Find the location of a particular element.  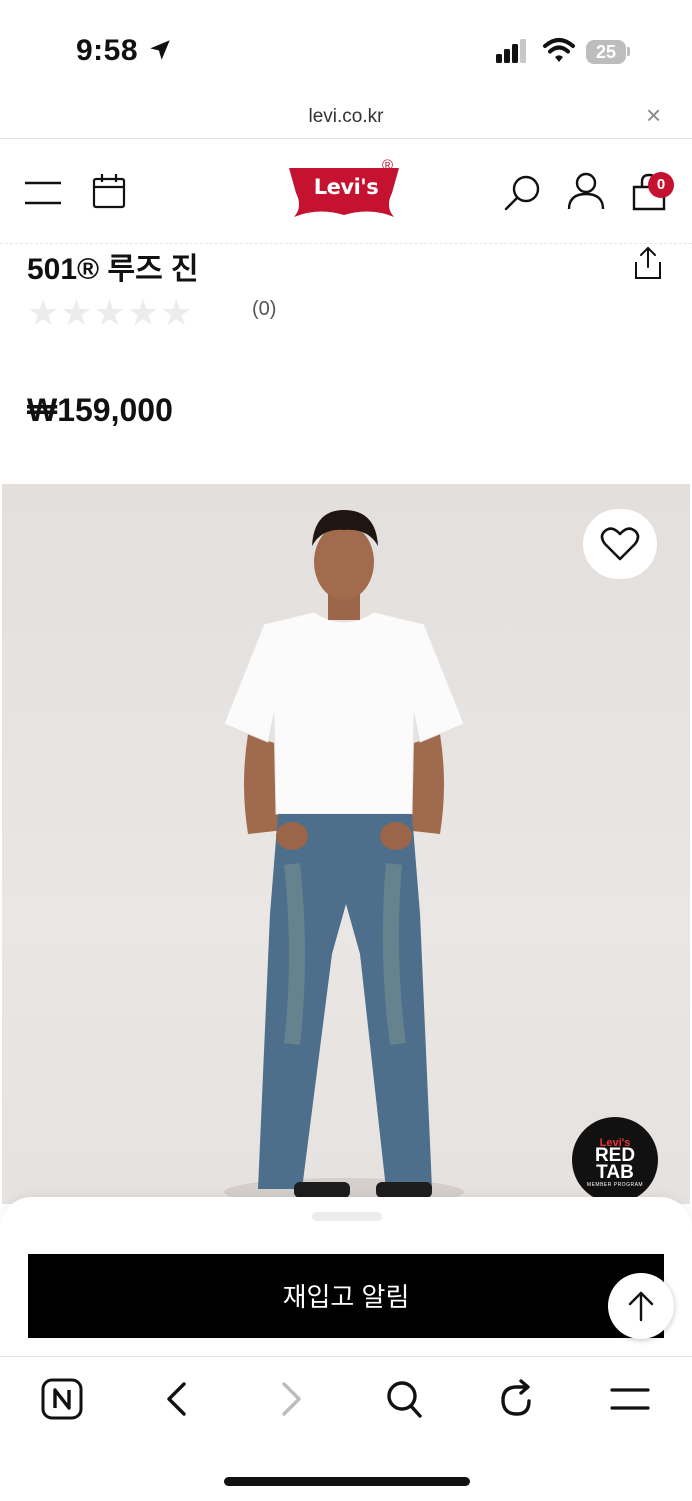

scroll-top-button is located at coordinates (641, 1306).